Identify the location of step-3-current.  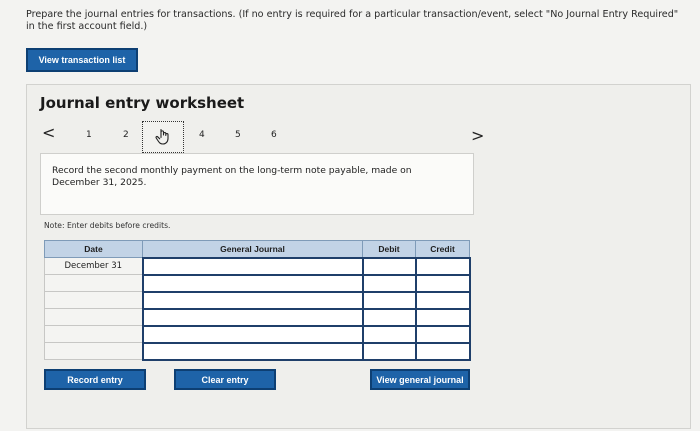
(163, 137).